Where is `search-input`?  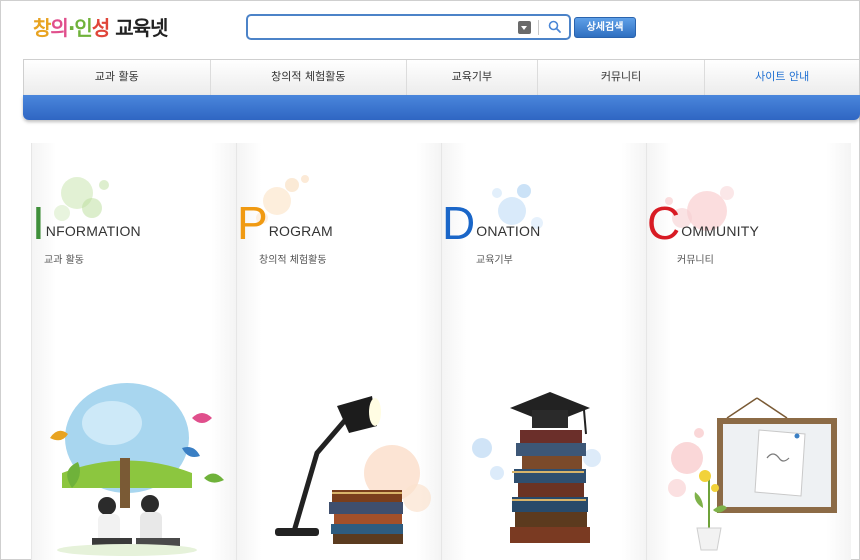 search-input is located at coordinates (381, 28).